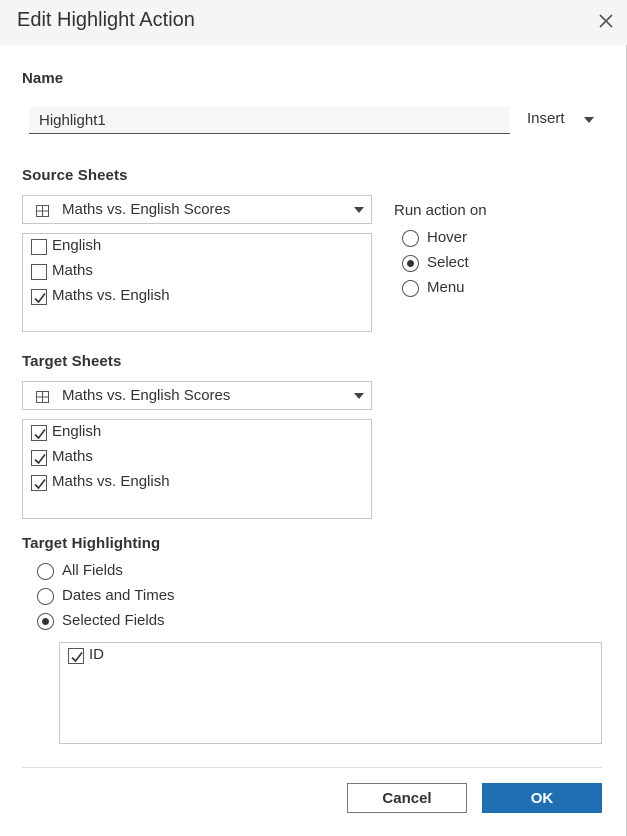 The image size is (627, 836). Describe the element at coordinates (606, 21) in the screenshot. I see `close-icon` at that location.